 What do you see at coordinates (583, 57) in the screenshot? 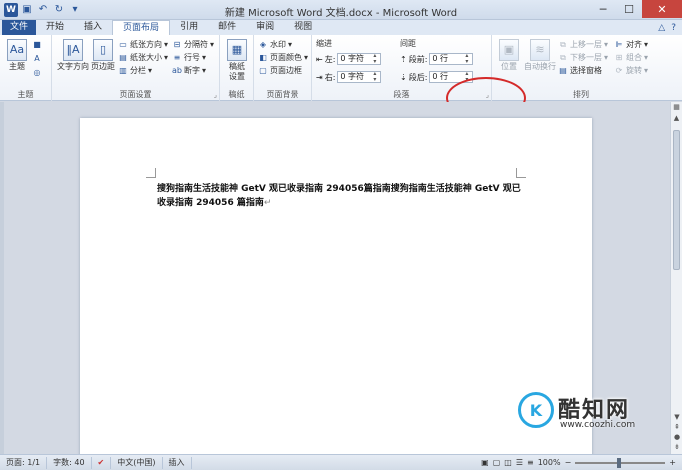
I see `send-backward-button: ⧉ 下移一层 ▾` at bounding box center [583, 57].